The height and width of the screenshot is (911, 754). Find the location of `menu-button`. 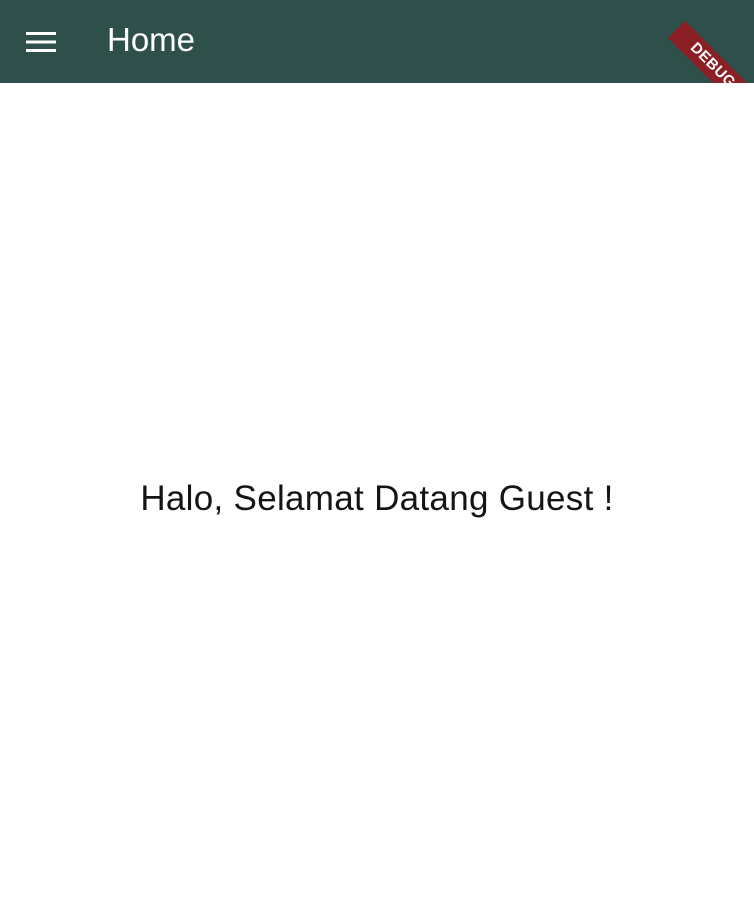

menu-button is located at coordinates (41, 42).